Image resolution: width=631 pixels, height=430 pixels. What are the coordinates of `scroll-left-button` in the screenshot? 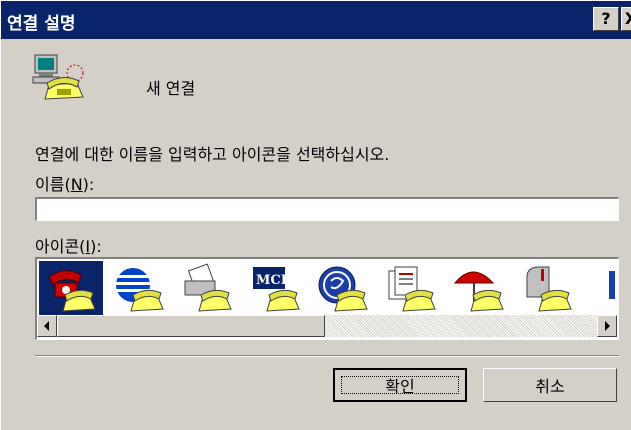 It's located at (47, 326).